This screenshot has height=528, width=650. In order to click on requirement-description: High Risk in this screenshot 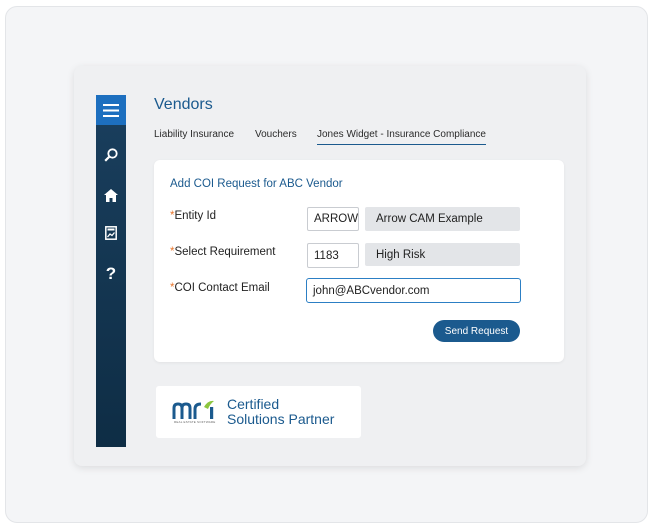, I will do `click(442, 254)`.